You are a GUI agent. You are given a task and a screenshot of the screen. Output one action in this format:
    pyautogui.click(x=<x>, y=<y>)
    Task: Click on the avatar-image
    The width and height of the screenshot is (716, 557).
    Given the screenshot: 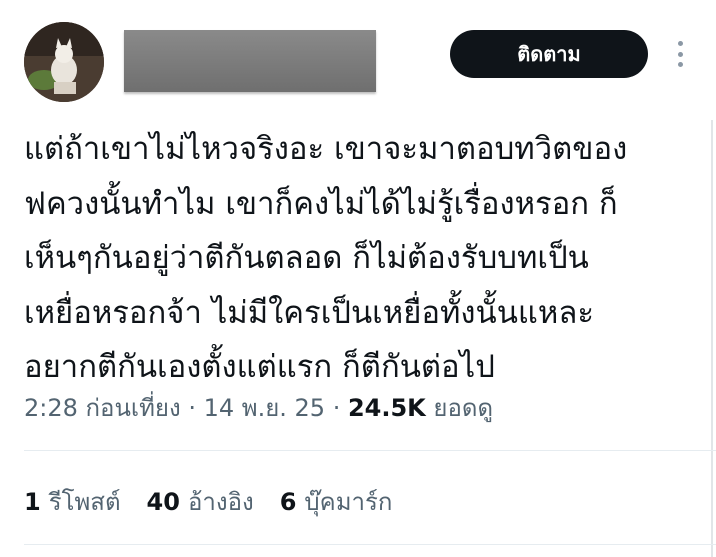 What is the action you would take?
    pyautogui.click(x=64, y=62)
    